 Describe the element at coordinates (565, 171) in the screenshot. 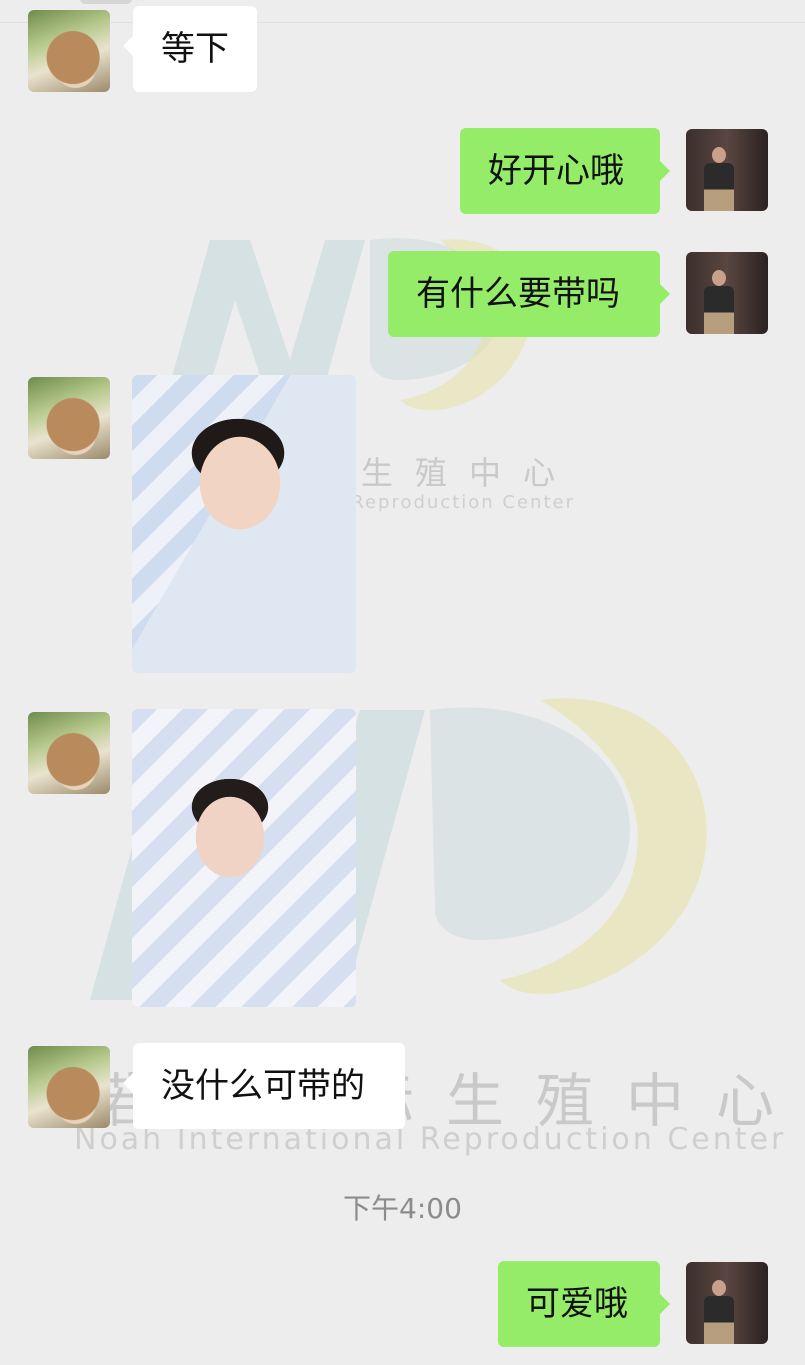

I see `message-bubble-outgoing: 好开心哦` at that location.